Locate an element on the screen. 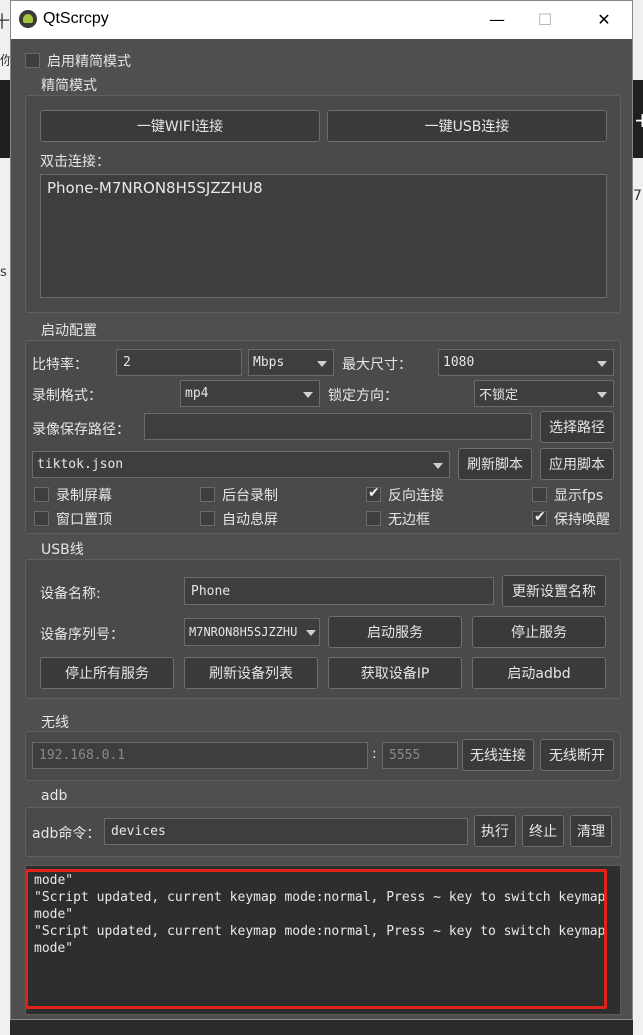 Image resolution: width=643 pixels, height=1035 pixels. frameless-label: 无边框 is located at coordinates (409, 520).